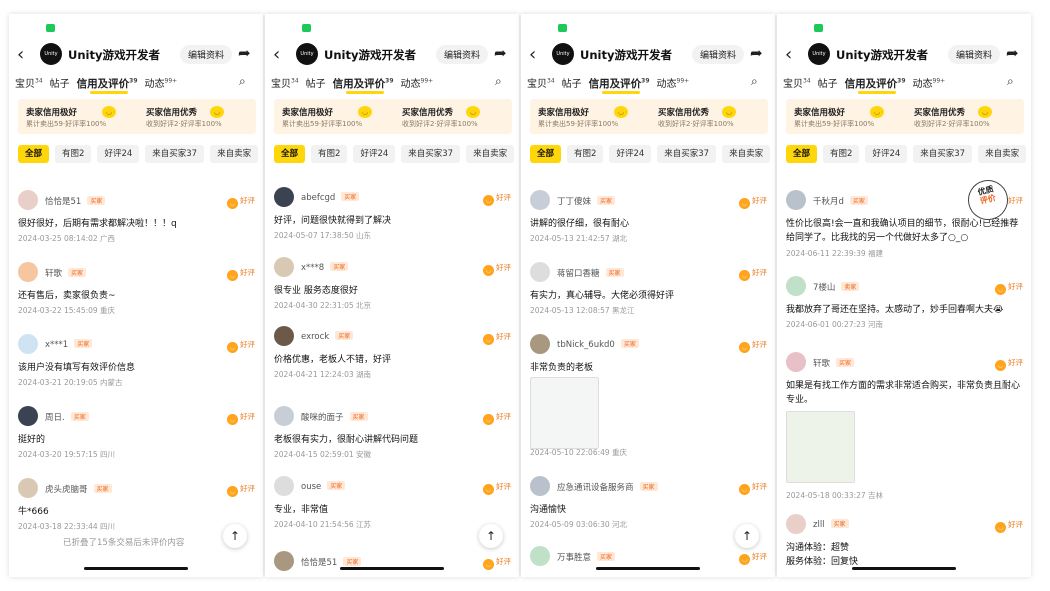 The width and height of the screenshot is (1050, 591). I want to click on reviewer-name: 丁丁傻妹, so click(574, 202).